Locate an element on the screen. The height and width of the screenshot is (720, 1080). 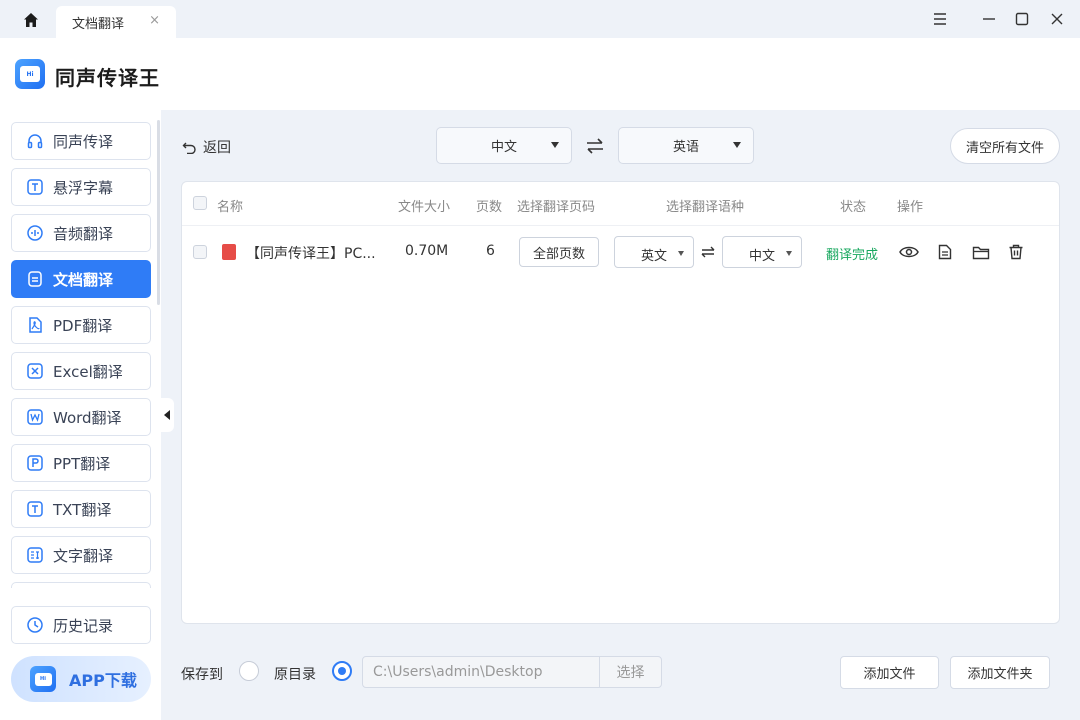
file-size: 0.70M is located at coordinates (427, 251).